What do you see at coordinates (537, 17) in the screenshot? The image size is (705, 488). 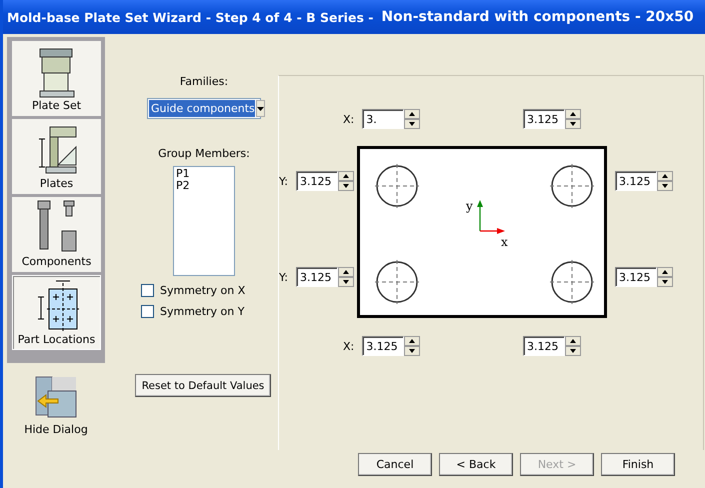 I see `window-subtitle: Non-standard with components - 20x50` at bounding box center [537, 17].